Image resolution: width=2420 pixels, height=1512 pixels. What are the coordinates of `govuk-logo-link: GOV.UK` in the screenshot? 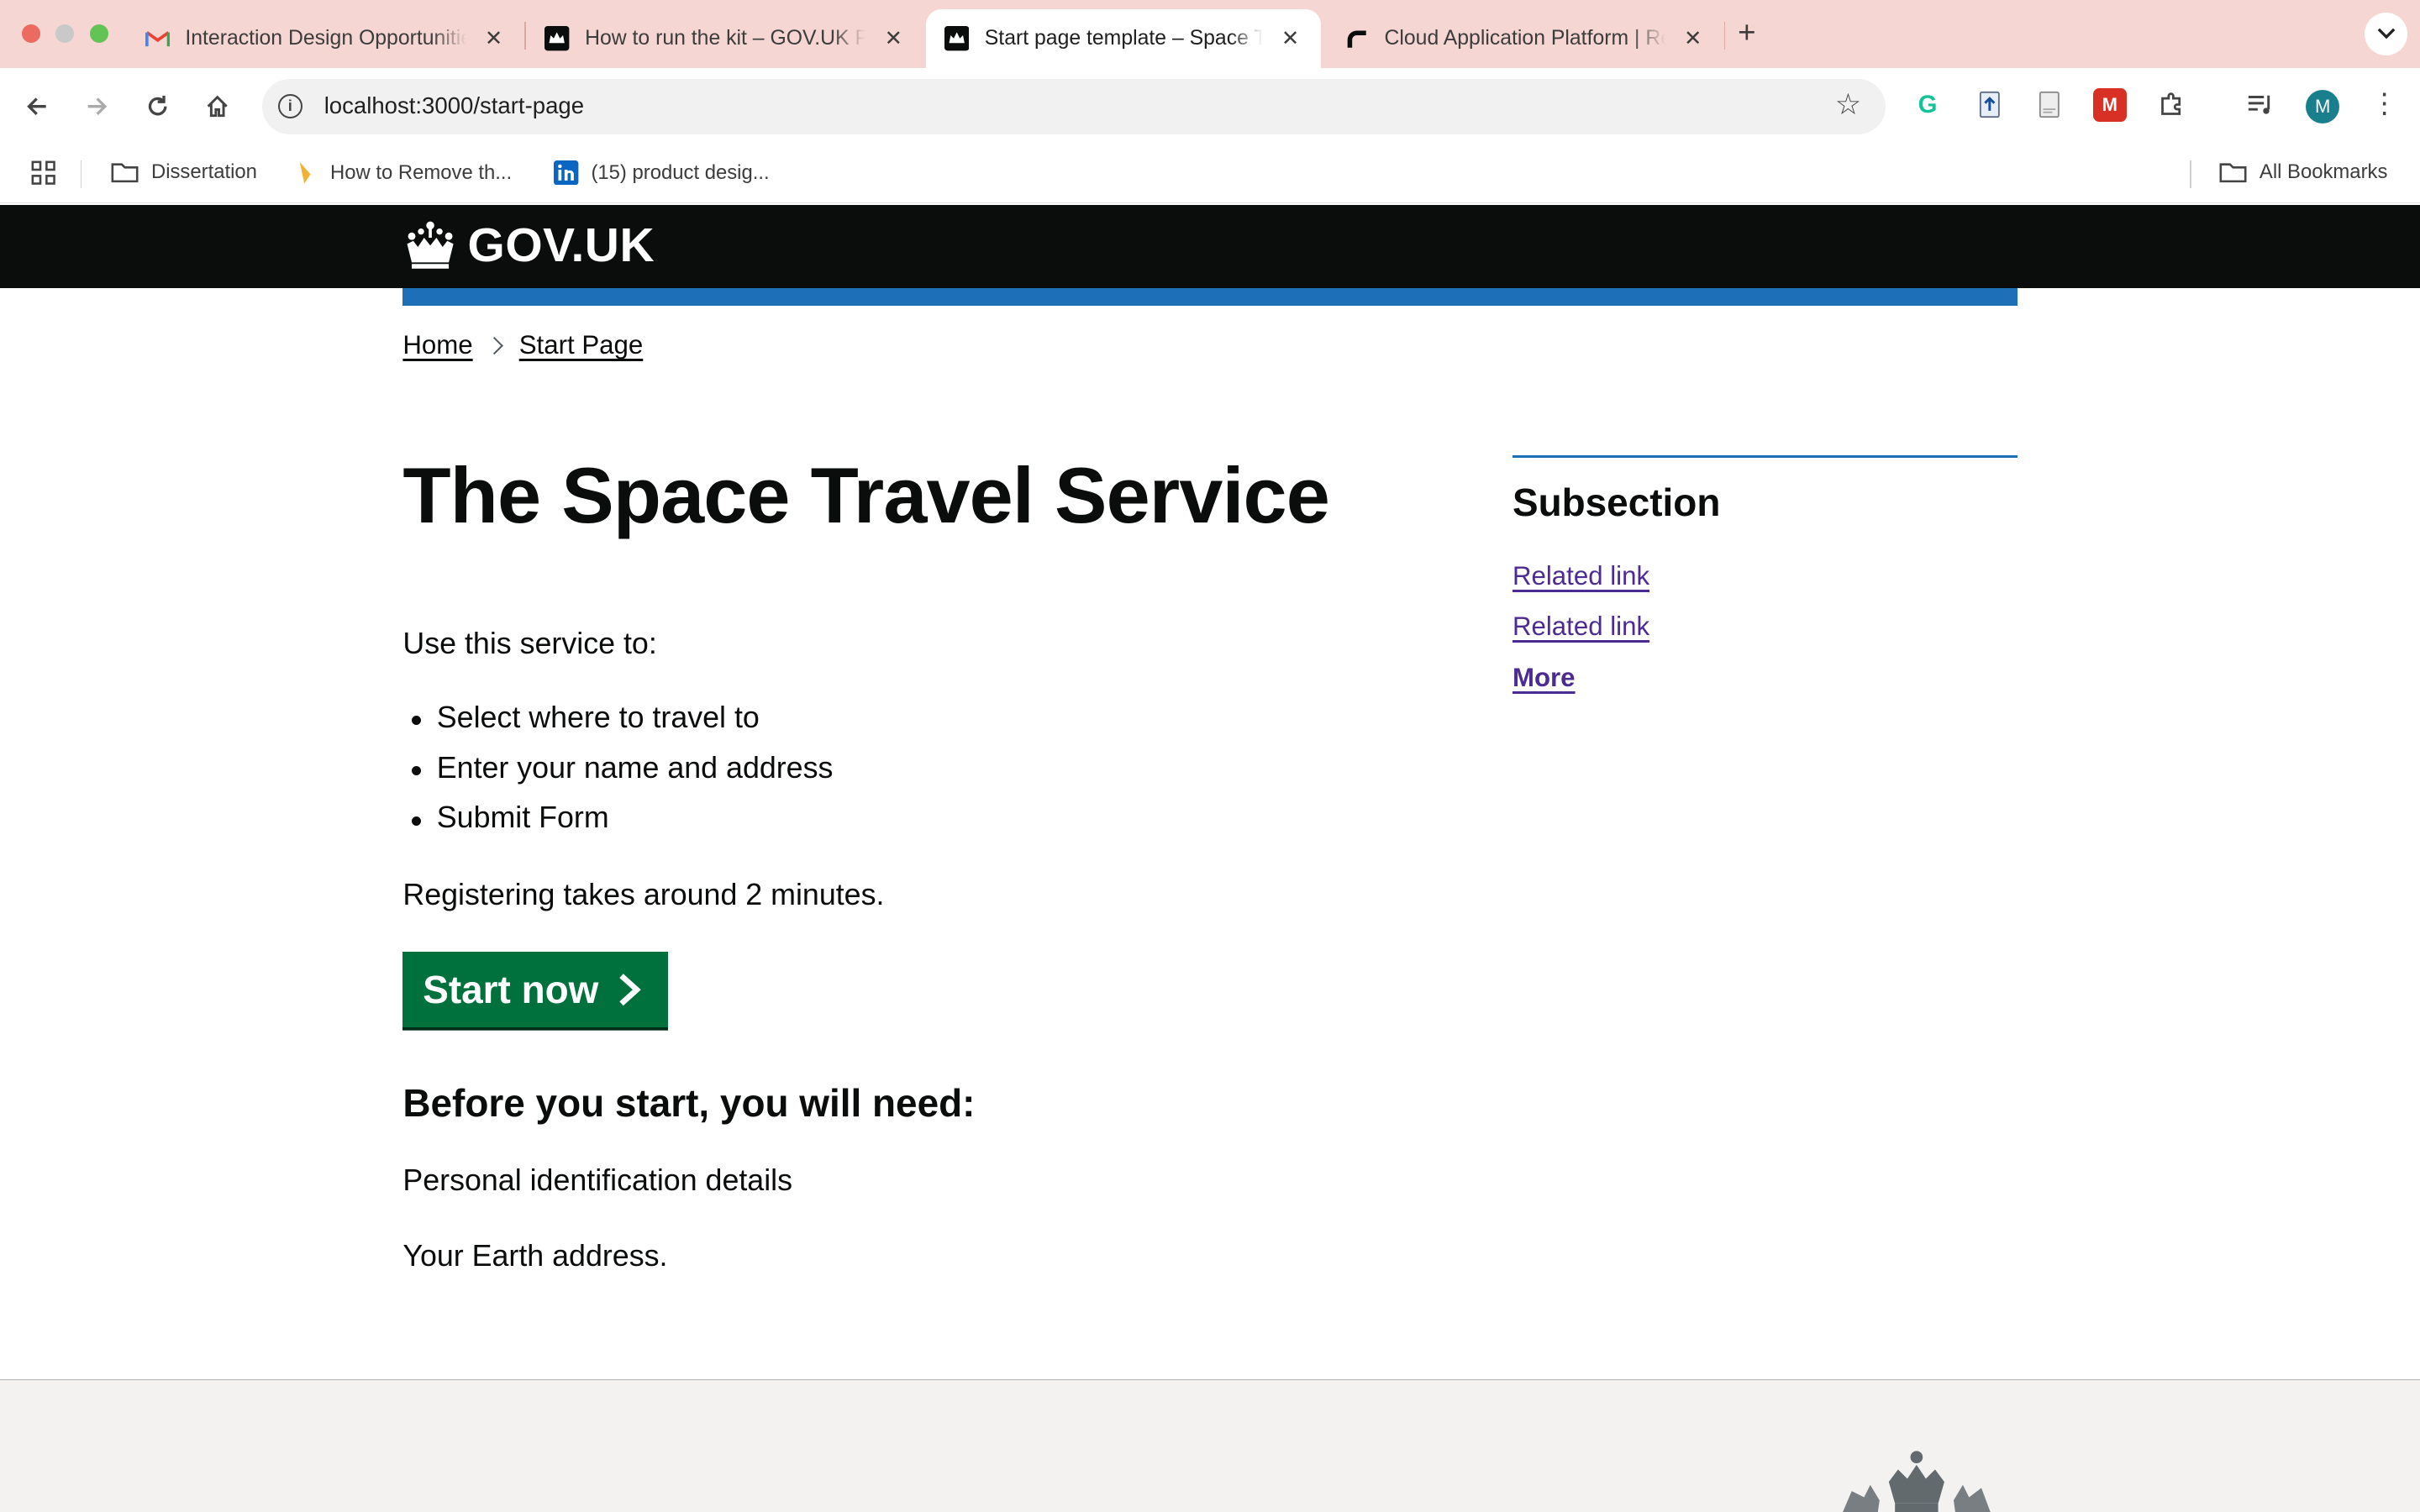 It's located at (528, 245).